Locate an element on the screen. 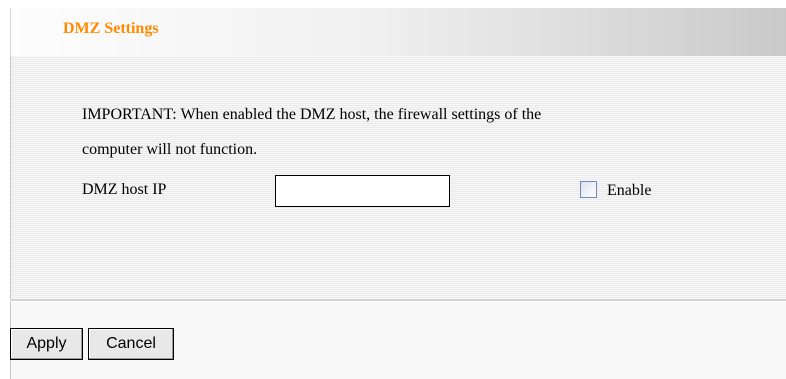  enable-checkbox is located at coordinates (588, 189).